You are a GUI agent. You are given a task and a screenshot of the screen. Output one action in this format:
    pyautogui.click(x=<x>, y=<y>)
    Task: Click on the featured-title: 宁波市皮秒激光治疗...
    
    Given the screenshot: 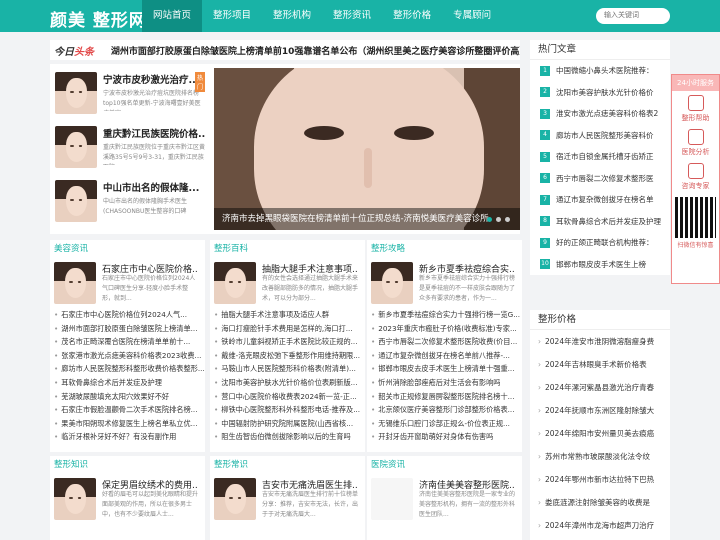 What is the action you would take?
    pyautogui.click(x=154, y=79)
    